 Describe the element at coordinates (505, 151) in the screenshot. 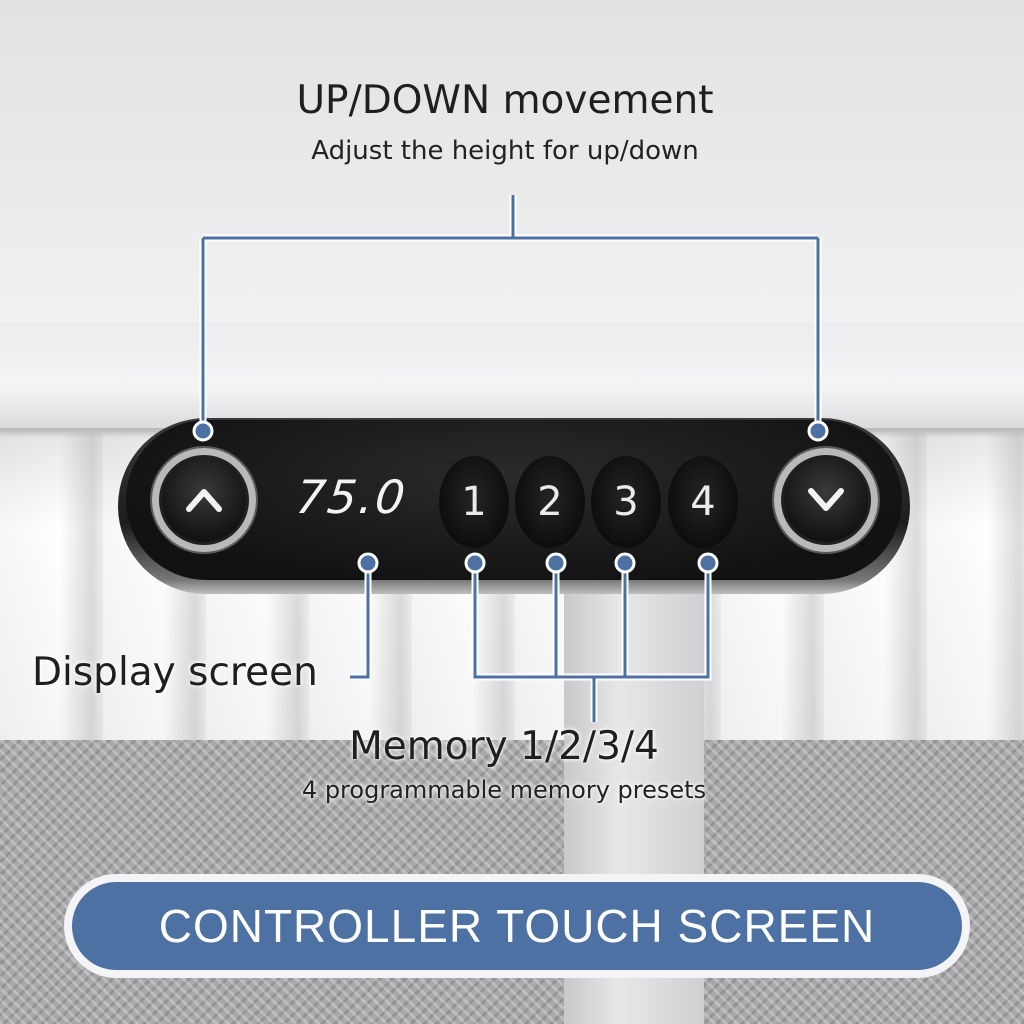

I see `updown-subtitle: Adjust the height for up/down` at that location.